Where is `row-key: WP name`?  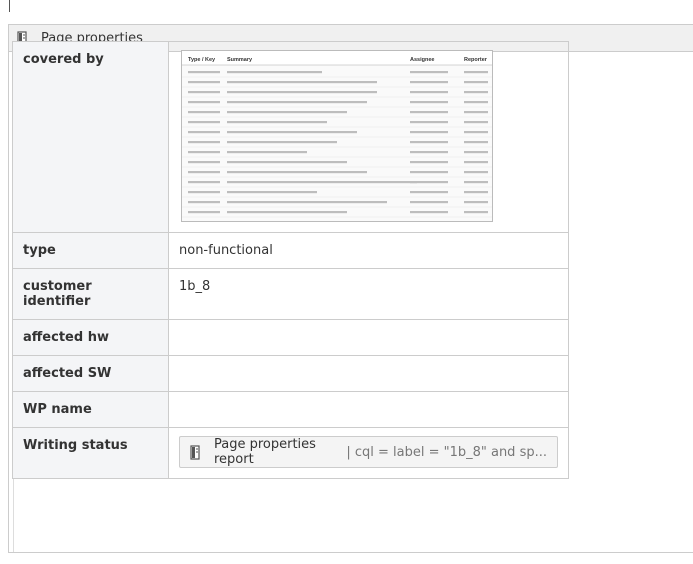
row-key: WP name is located at coordinates (90, 409).